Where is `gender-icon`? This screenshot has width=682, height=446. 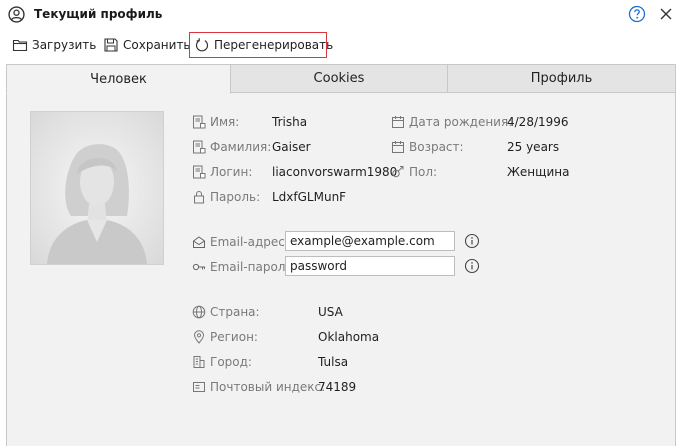 gender-icon is located at coordinates (398, 172).